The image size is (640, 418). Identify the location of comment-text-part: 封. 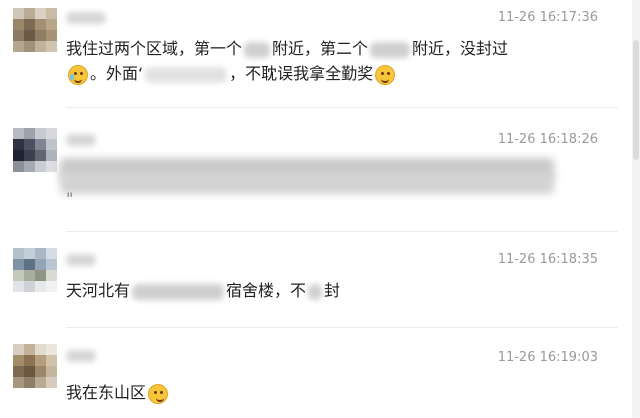
(332, 290).